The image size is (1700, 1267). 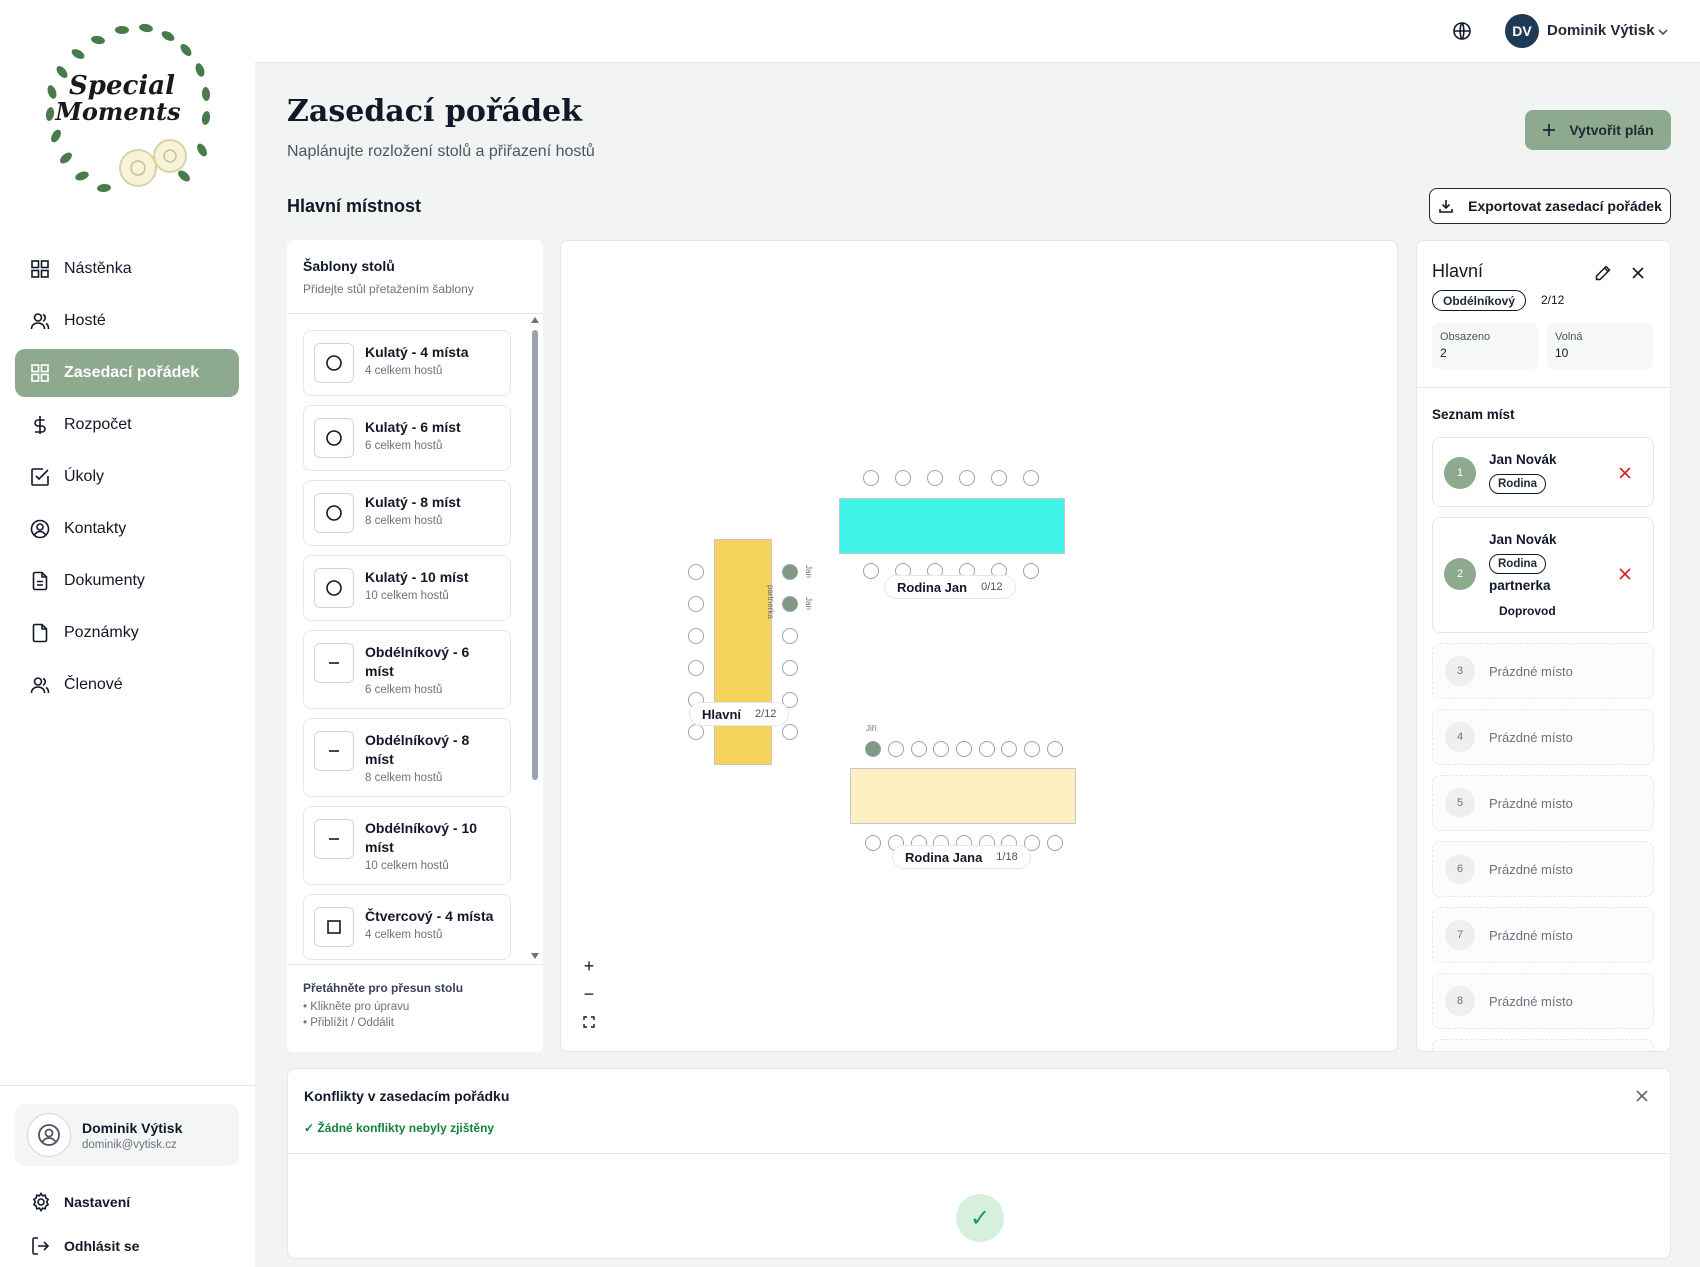 I want to click on template-card: Kulatý - 6 míst 6 celkem hostů, so click(x=407, y=438).